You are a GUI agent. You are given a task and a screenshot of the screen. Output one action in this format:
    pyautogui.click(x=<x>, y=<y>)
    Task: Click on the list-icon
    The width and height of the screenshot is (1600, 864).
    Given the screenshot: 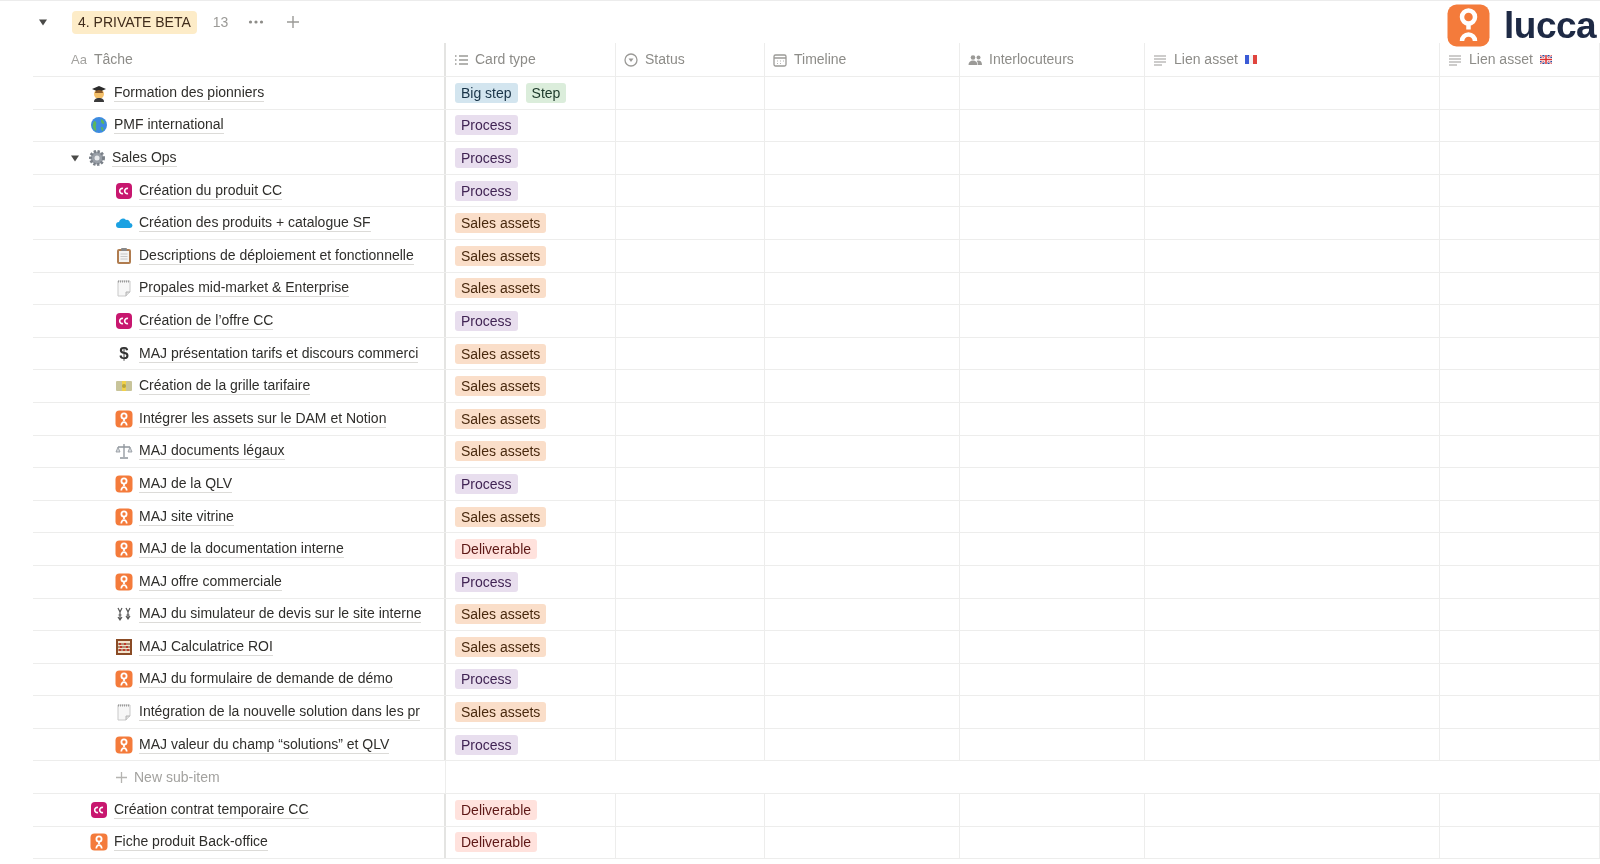 What is the action you would take?
    pyautogui.click(x=461, y=59)
    